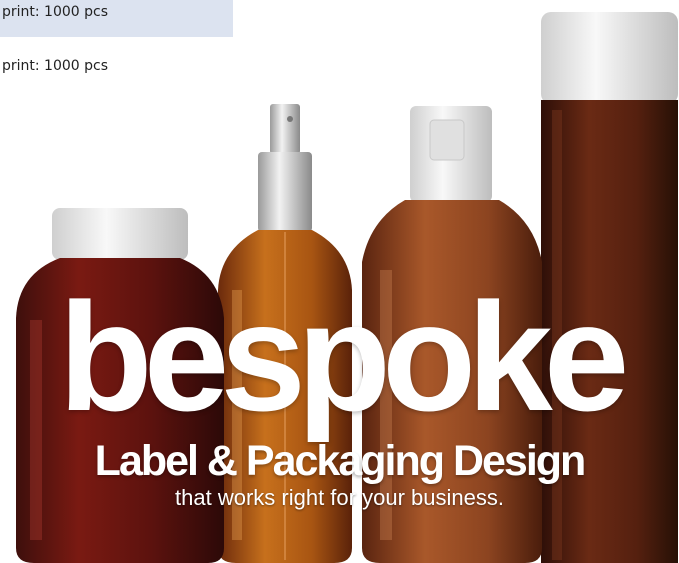  What do you see at coordinates (340, 461) in the screenshot?
I see `banner-tagline: Label & Packaging Design` at bounding box center [340, 461].